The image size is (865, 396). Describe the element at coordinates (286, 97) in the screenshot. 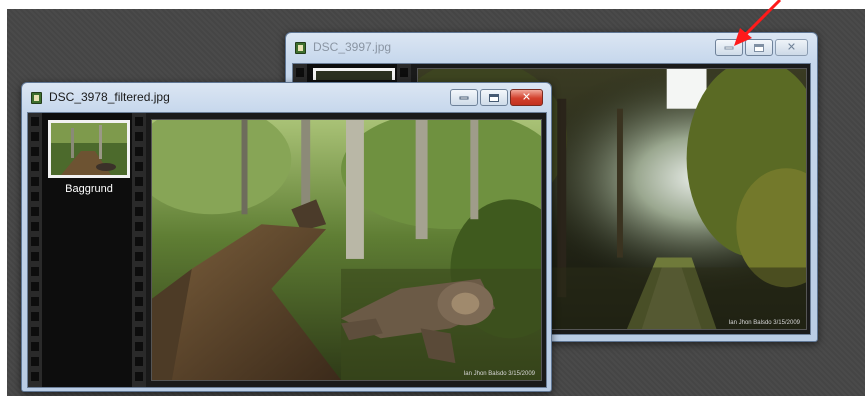

I see `title-bar: DSC_3978_filtered.jpg ✕` at that location.